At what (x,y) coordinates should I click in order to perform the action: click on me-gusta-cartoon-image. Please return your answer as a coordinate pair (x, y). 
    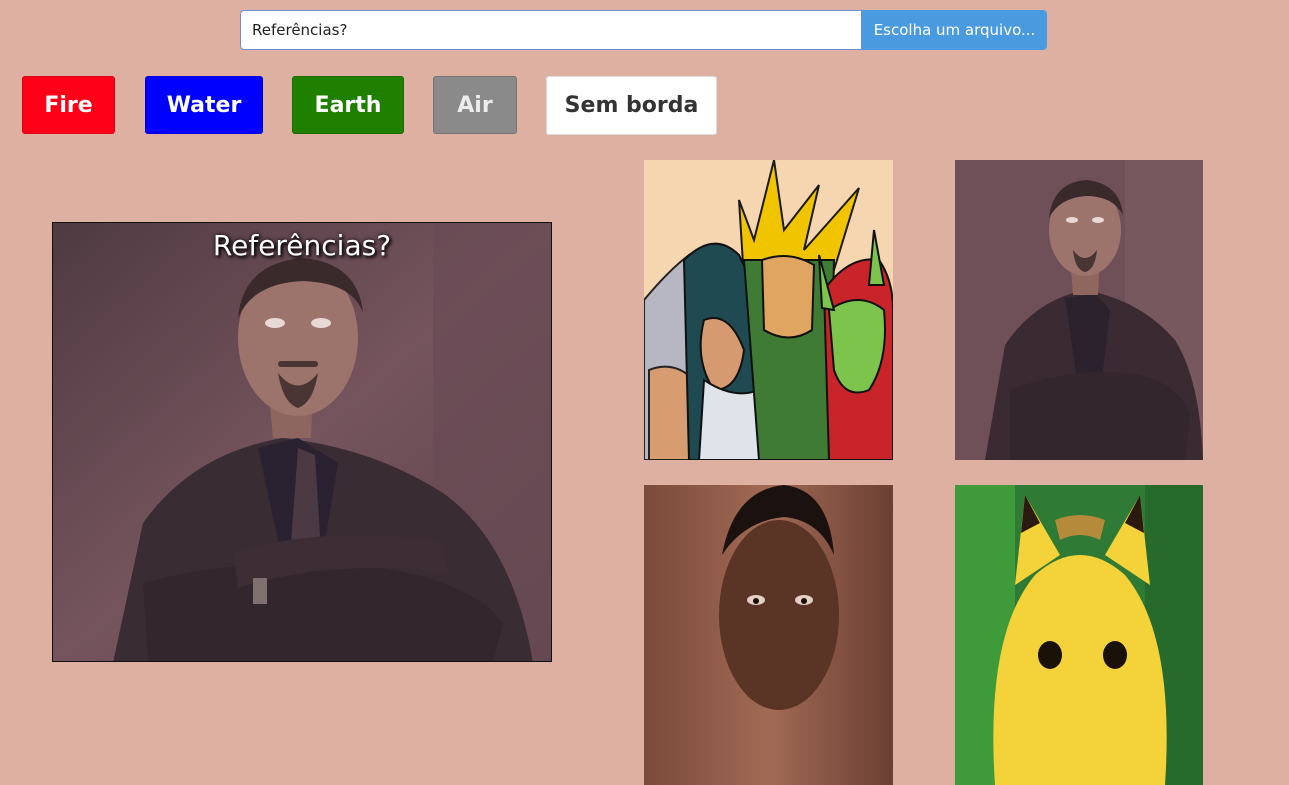
    Looking at the image, I should click on (768, 310).